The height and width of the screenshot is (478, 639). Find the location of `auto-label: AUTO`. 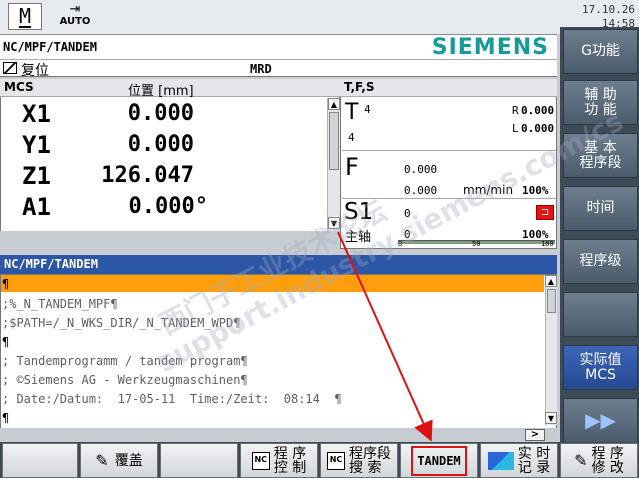

auto-label: AUTO is located at coordinates (75, 21).